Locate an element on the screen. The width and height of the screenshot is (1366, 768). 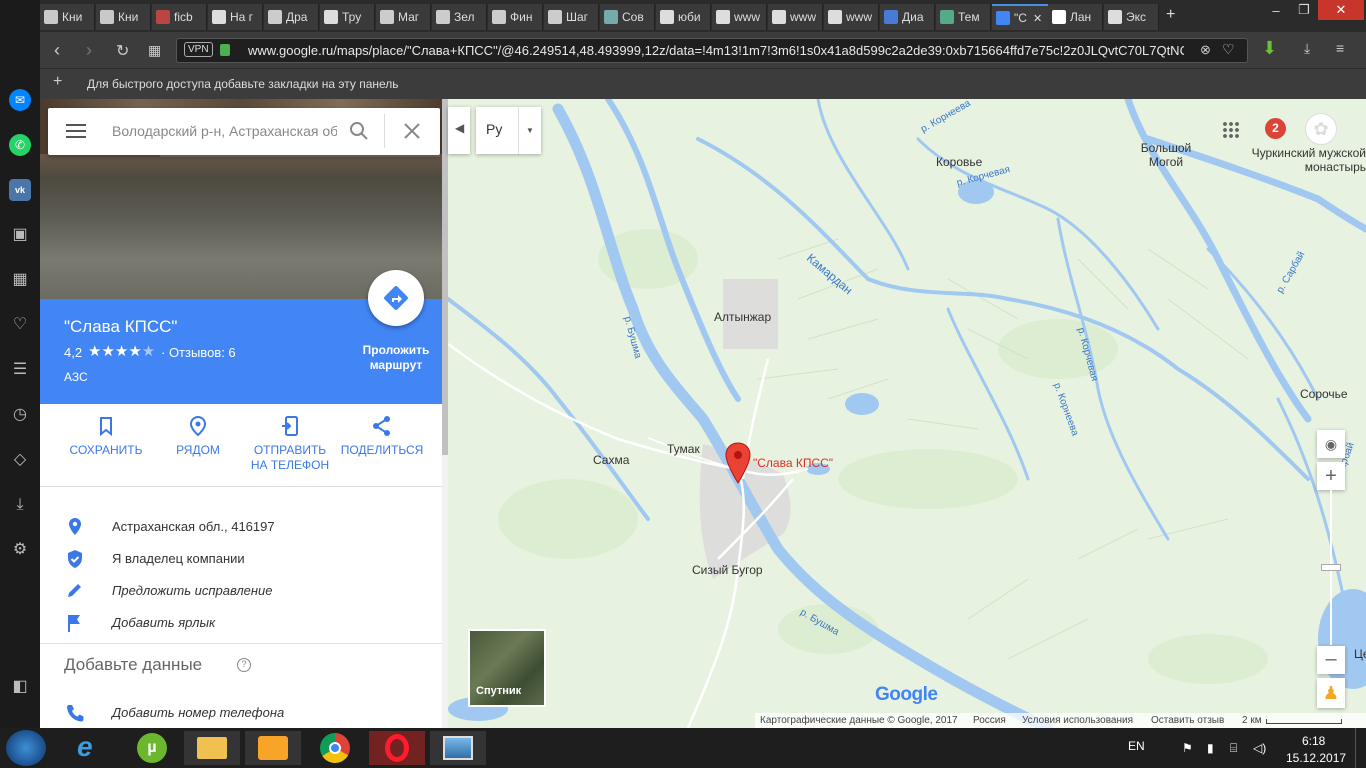
address-row: Астраханская обл., 416197 is located at coordinates (244, 527).